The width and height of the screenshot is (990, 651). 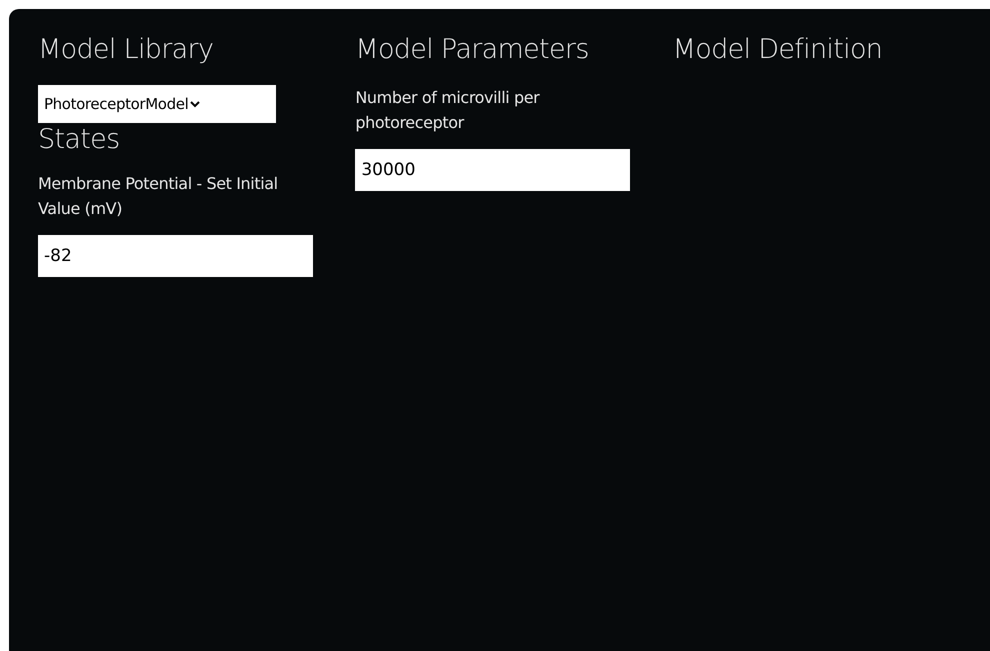 I want to click on input-field: -82, so click(x=175, y=256).